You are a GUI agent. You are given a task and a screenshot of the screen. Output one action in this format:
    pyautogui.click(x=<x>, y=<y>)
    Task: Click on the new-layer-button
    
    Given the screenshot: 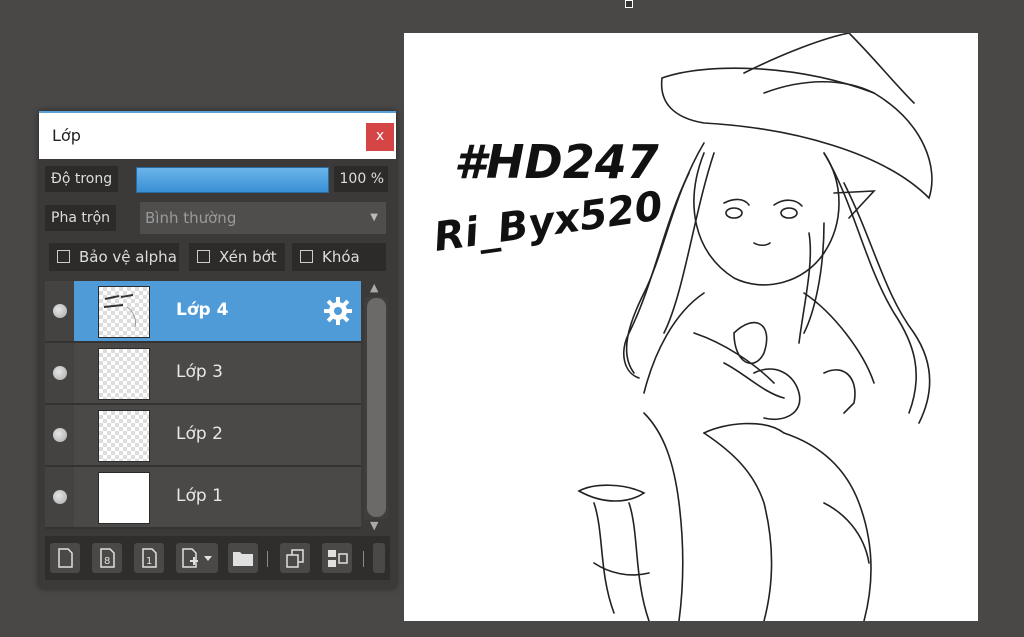 What is the action you would take?
    pyautogui.click(x=65, y=558)
    